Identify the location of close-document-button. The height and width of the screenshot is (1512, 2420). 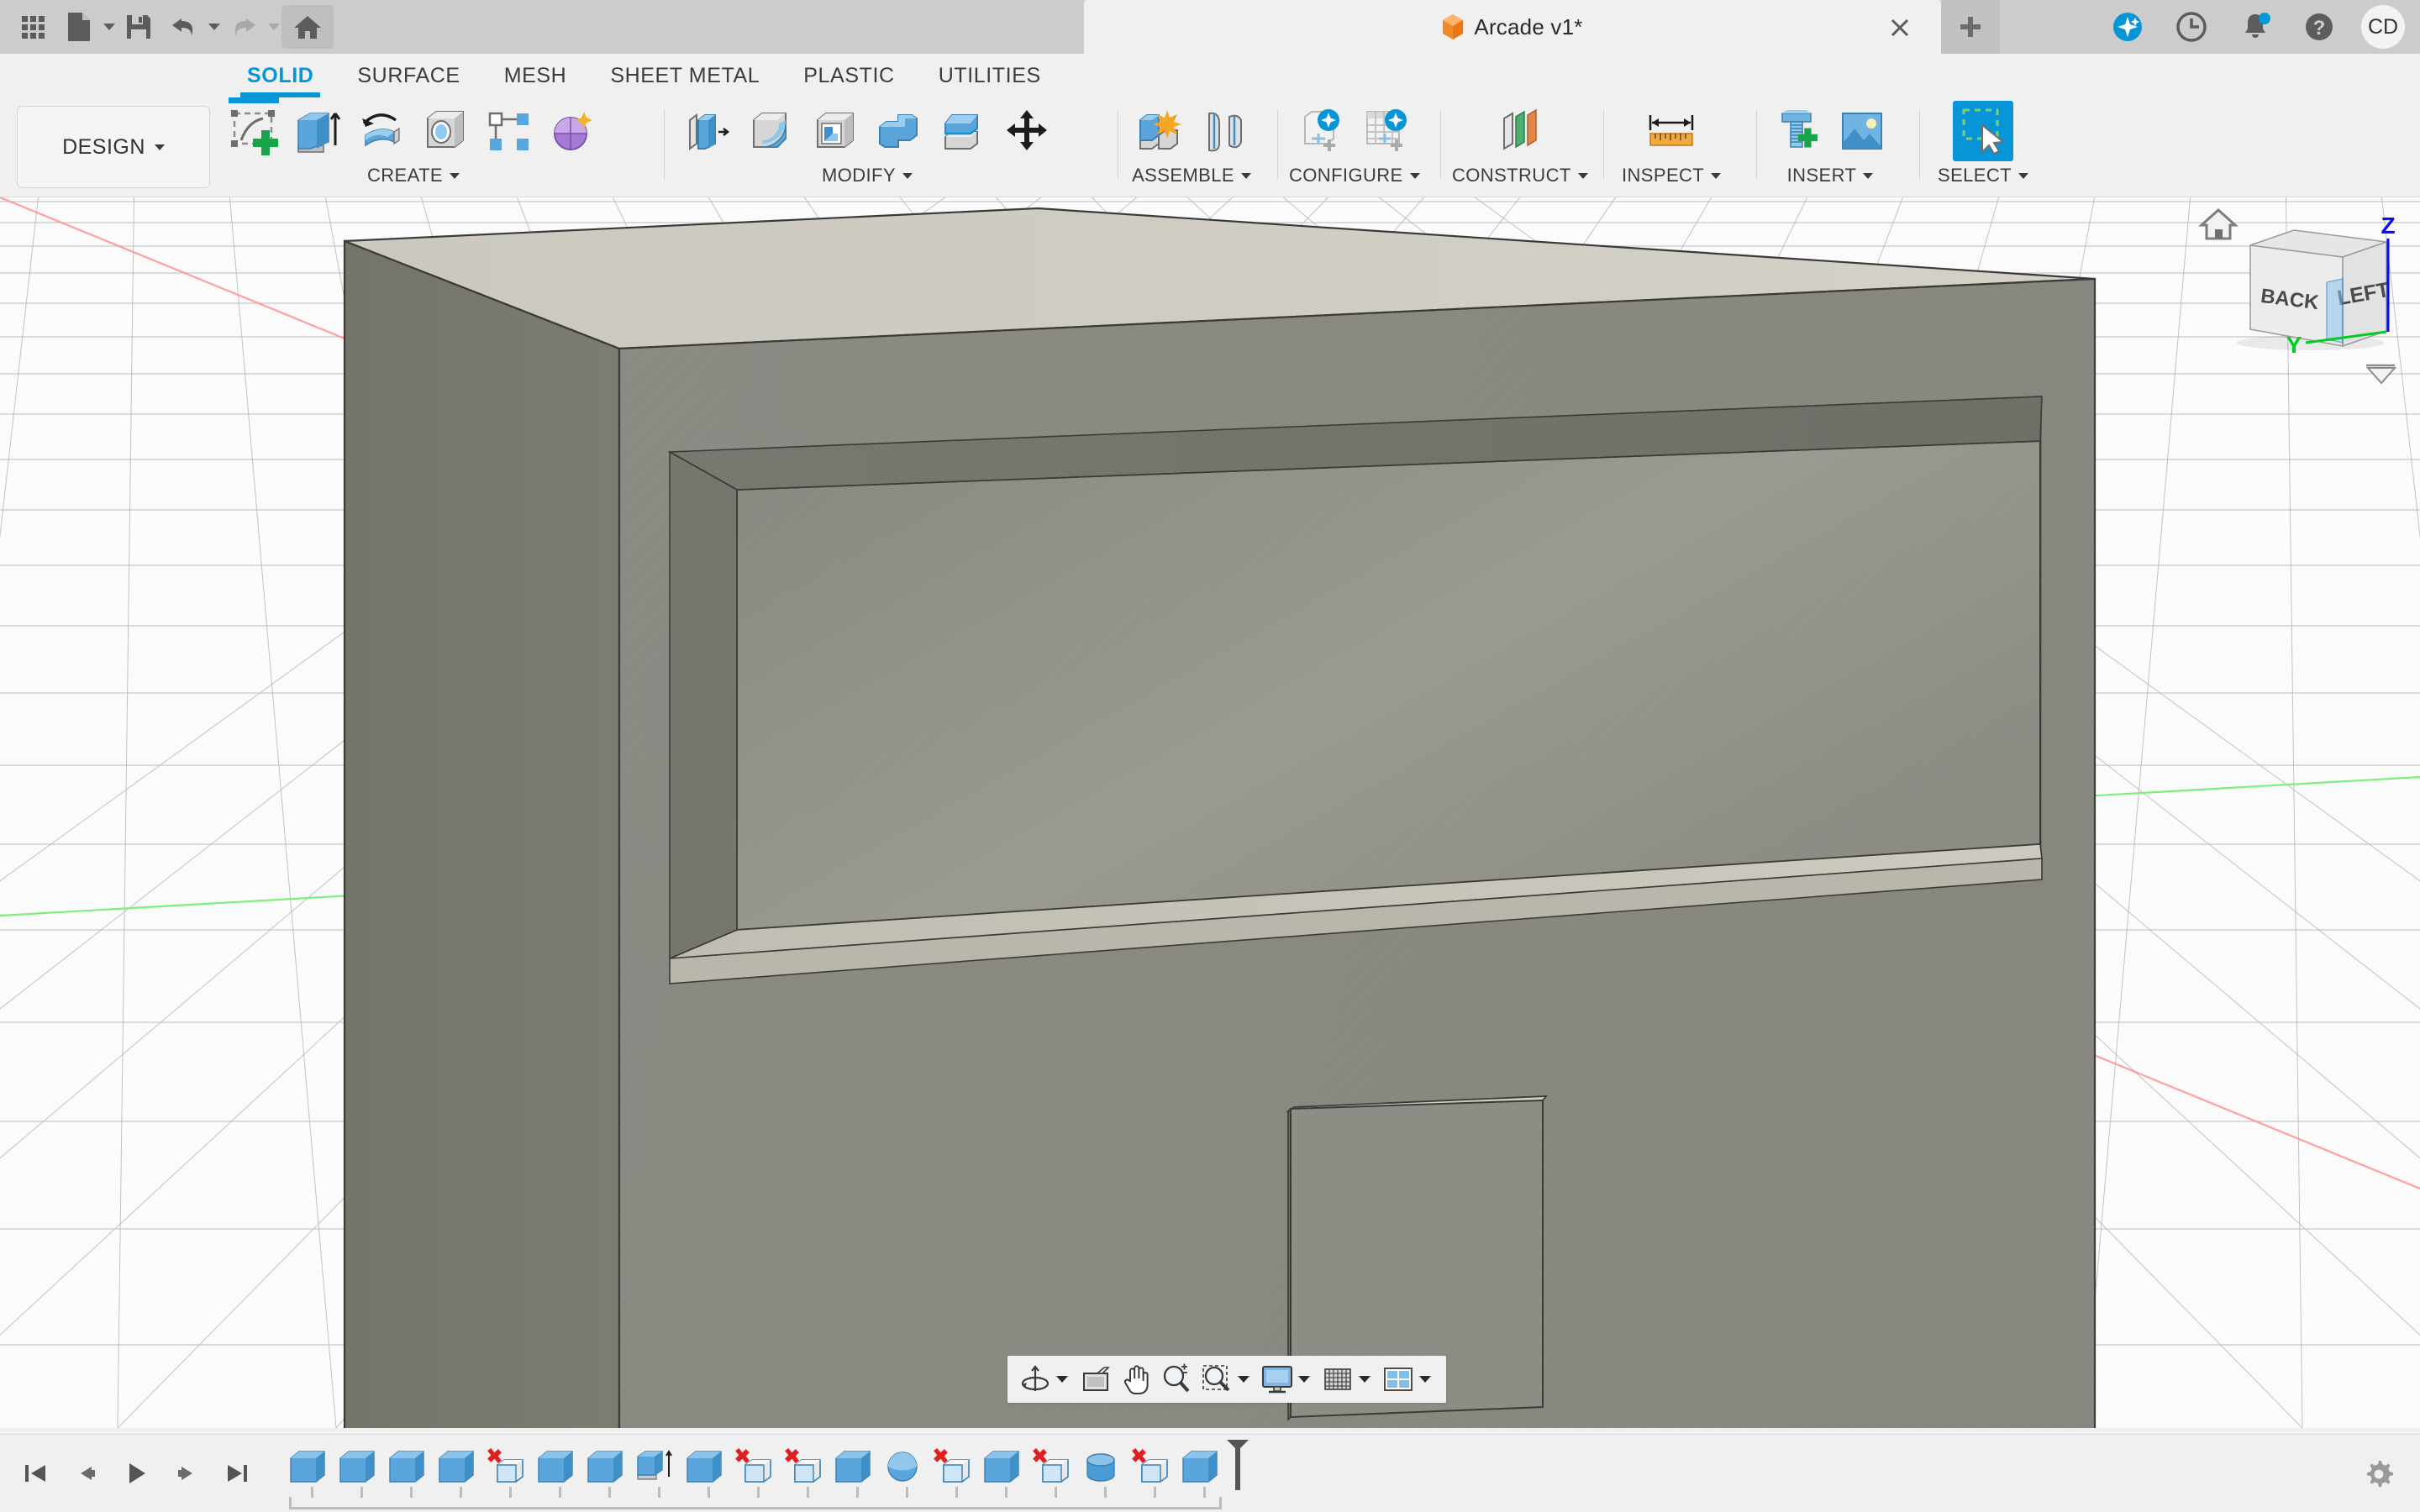
(1900, 28).